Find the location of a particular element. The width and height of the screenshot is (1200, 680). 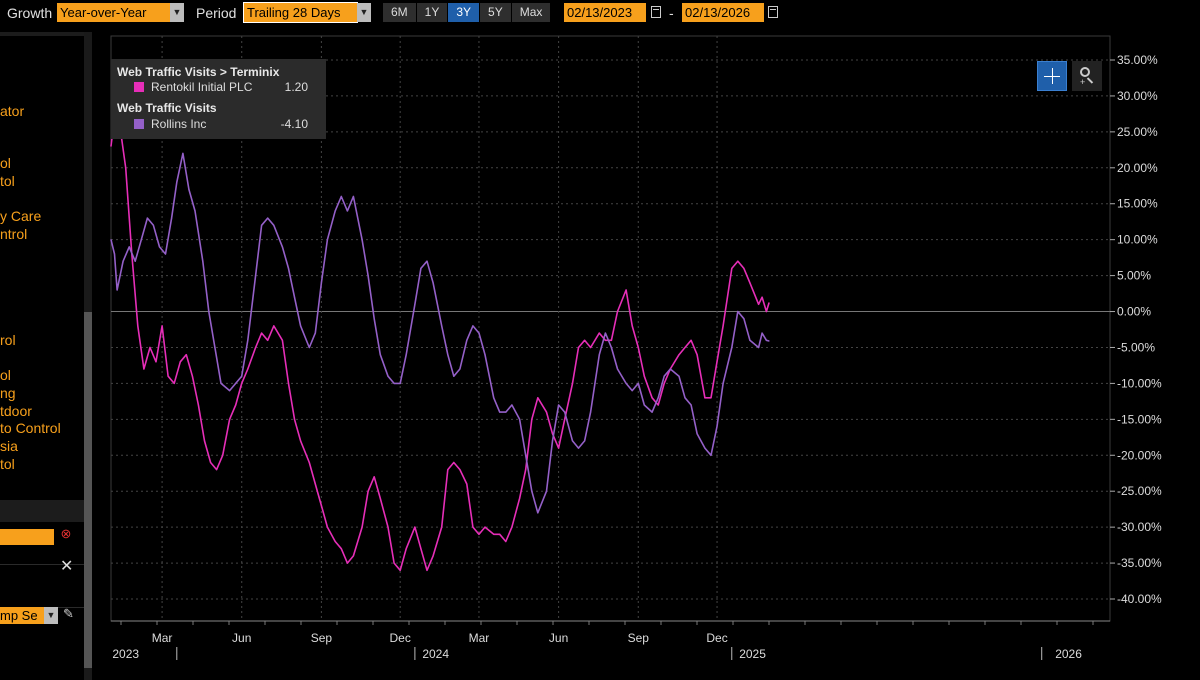

y-tick-label: 35.00% is located at coordinates (1137, 60).